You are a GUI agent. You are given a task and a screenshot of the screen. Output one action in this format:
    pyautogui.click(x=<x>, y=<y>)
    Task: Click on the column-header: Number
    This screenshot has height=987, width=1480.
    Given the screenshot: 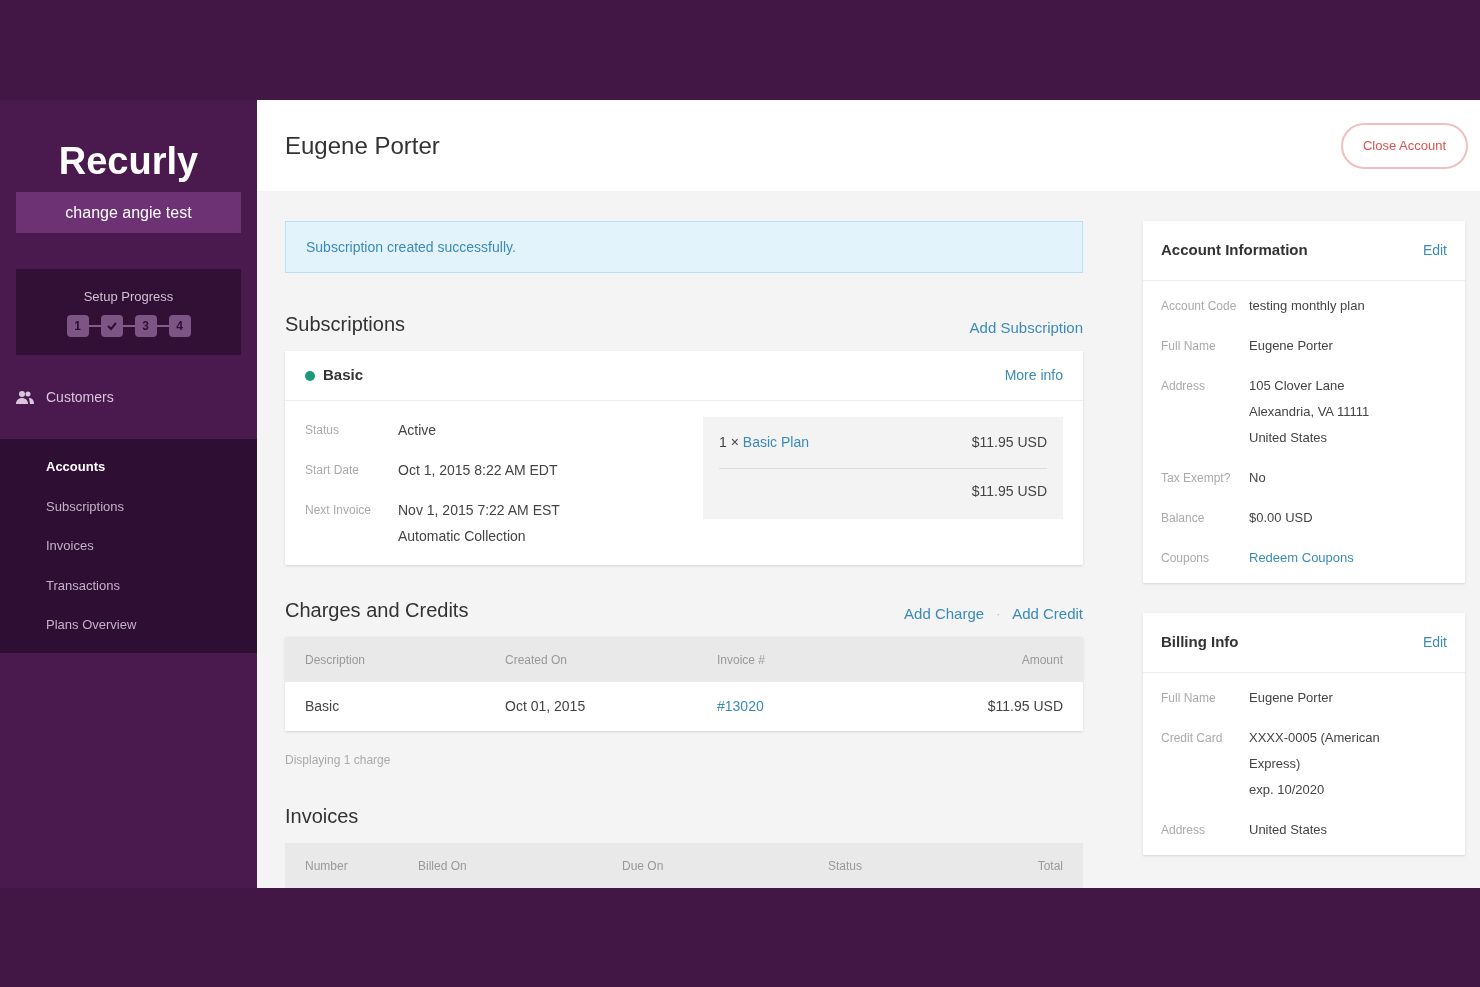 What is the action you would take?
    pyautogui.click(x=327, y=866)
    